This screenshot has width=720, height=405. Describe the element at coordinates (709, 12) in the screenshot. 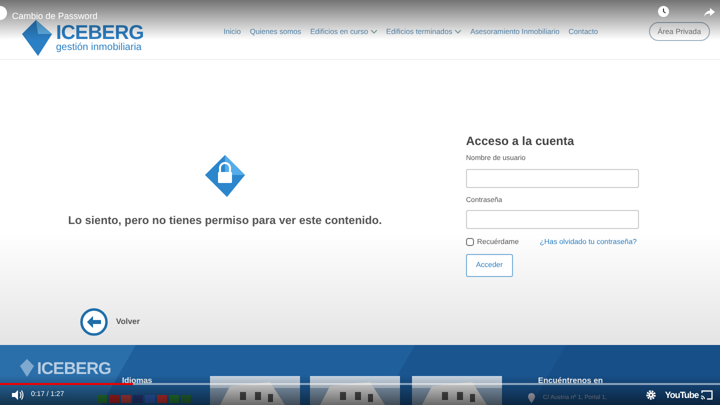

I see `share-icon` at that location.